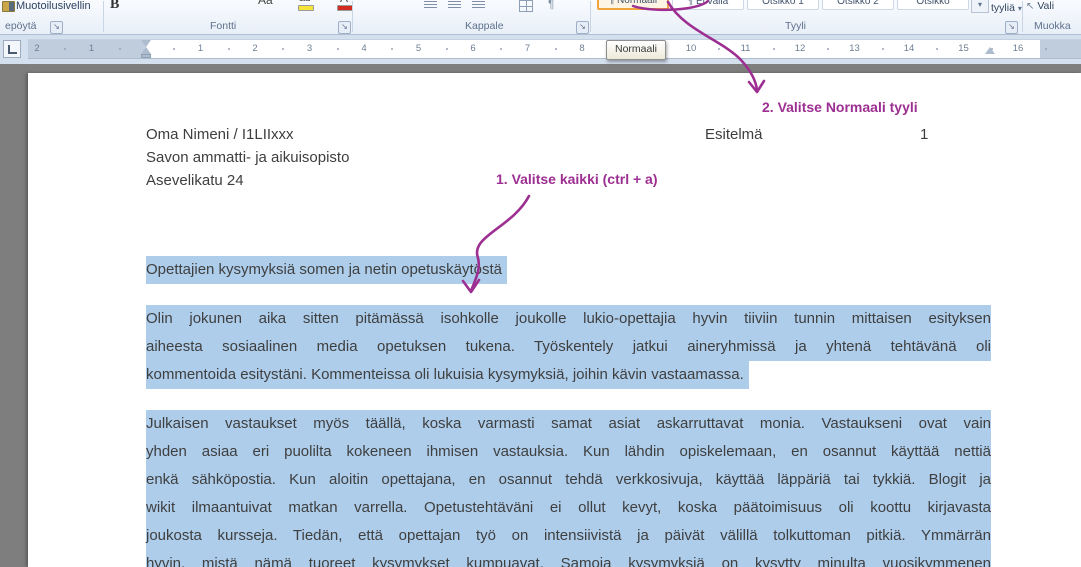 The height and width of the screenshot is (567, 1081). What do you see at coordinates (306, 8) in the screenshot?
I see `highlight-color-bar-icon` at bounding box center [306, 8].